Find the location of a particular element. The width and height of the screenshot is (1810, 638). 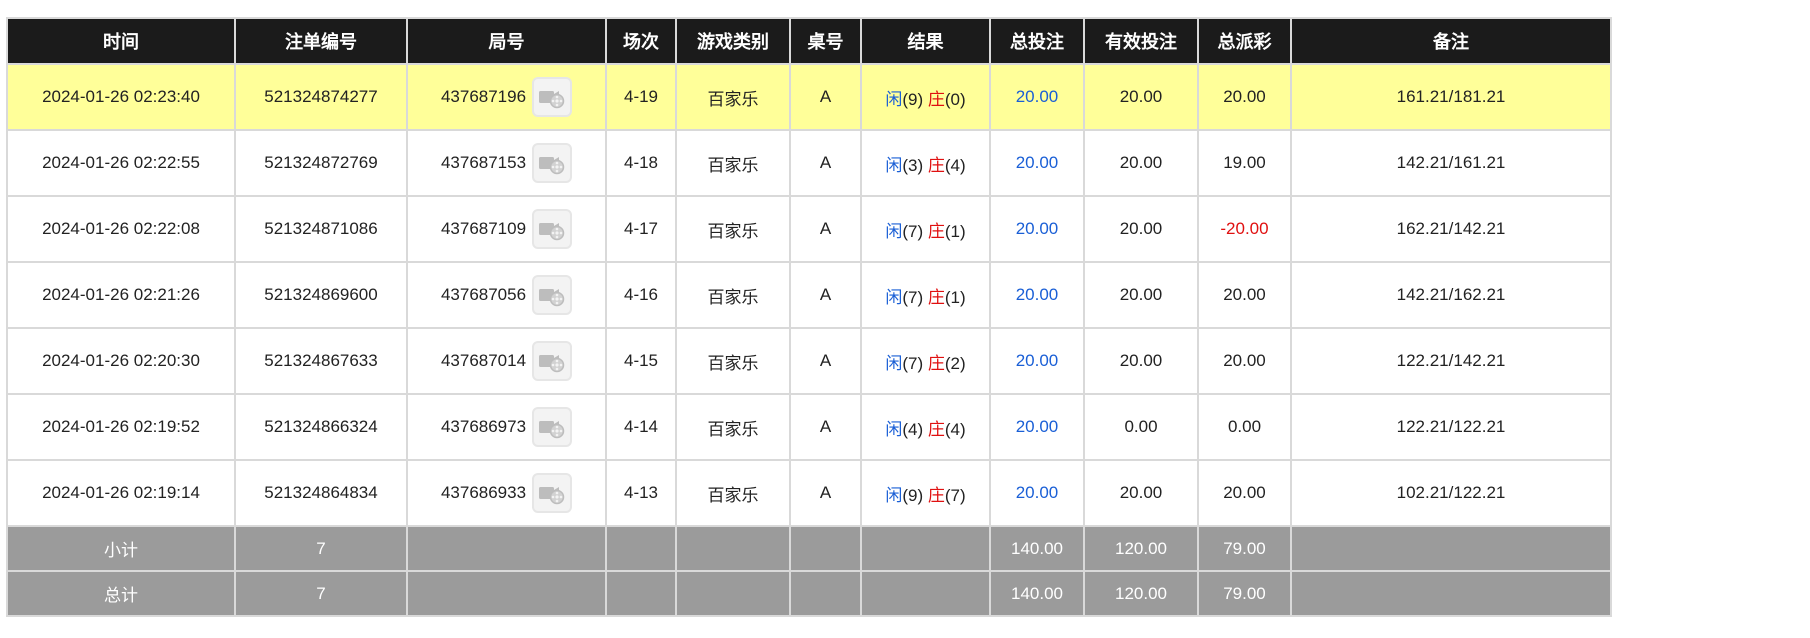

round-cell: 437687056 is located at coordinates (506, 295).